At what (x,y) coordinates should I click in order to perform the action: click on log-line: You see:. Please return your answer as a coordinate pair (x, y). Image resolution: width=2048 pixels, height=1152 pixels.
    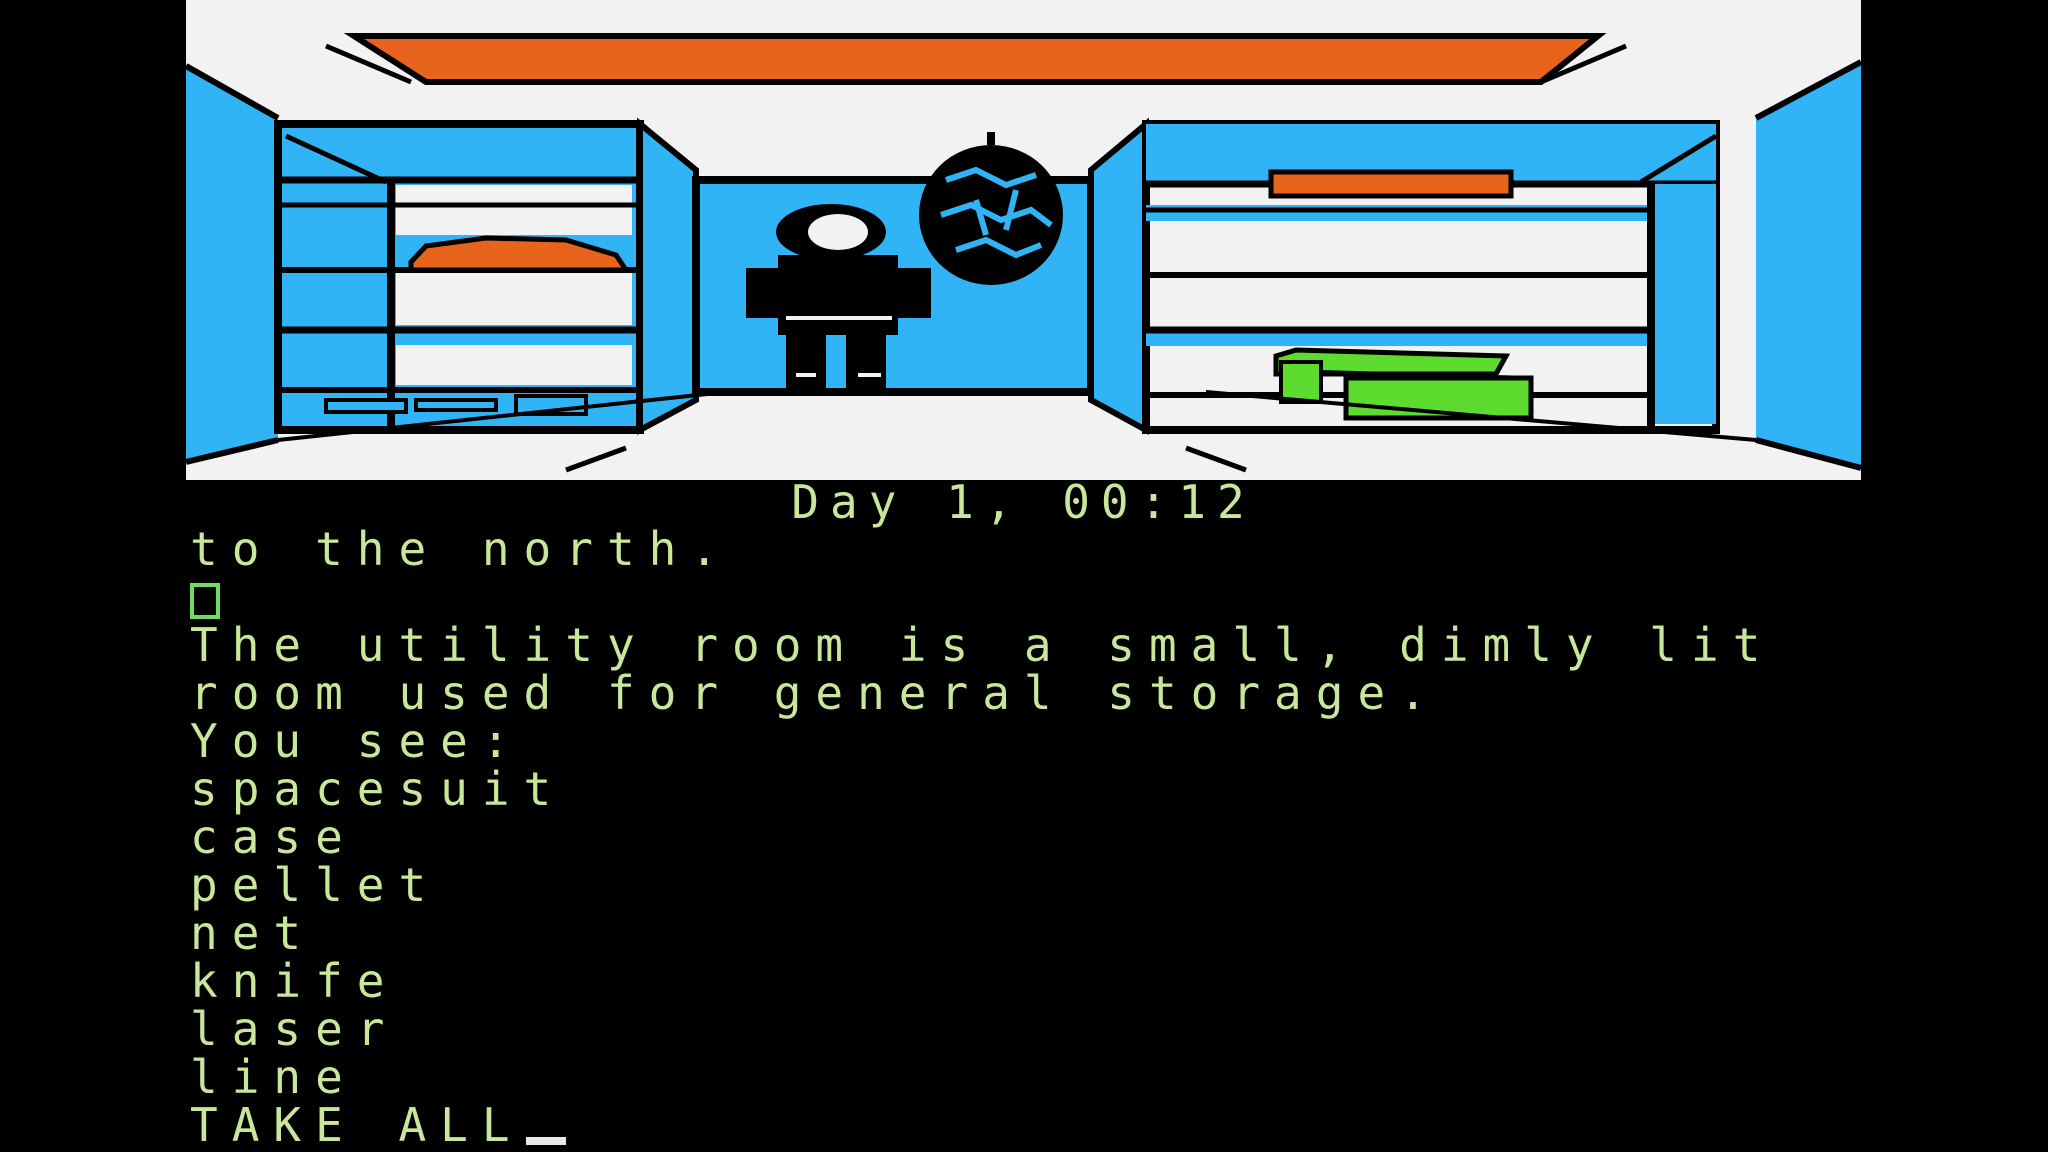
    Looking at the image, I should click on (357, 741).